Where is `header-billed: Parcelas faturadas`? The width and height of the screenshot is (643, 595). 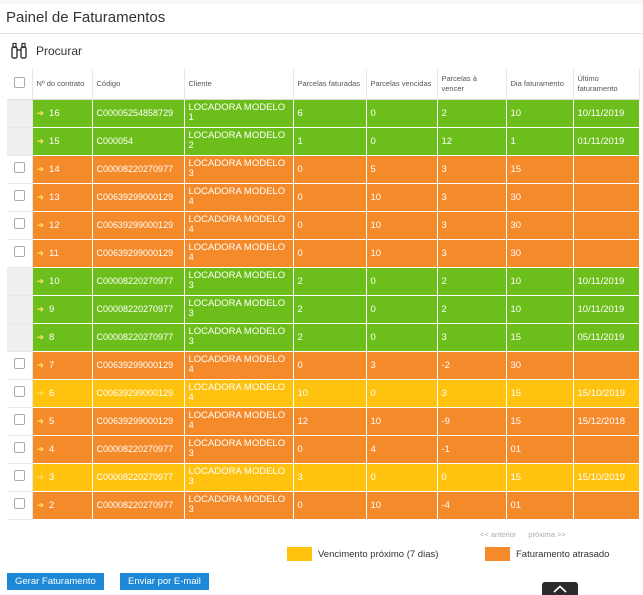
header-billed: Parcelas faturadas is located at coordinates (330, 84).